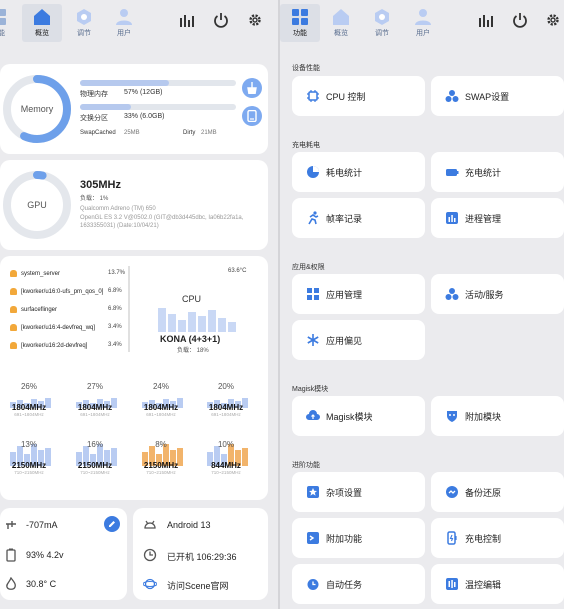  What do you see at coordinates (200, 554) in the screenshot?
I see `system-card: Android 13 已开机 106:29:36 访问Scene官网` at bounding box center [200, 554].